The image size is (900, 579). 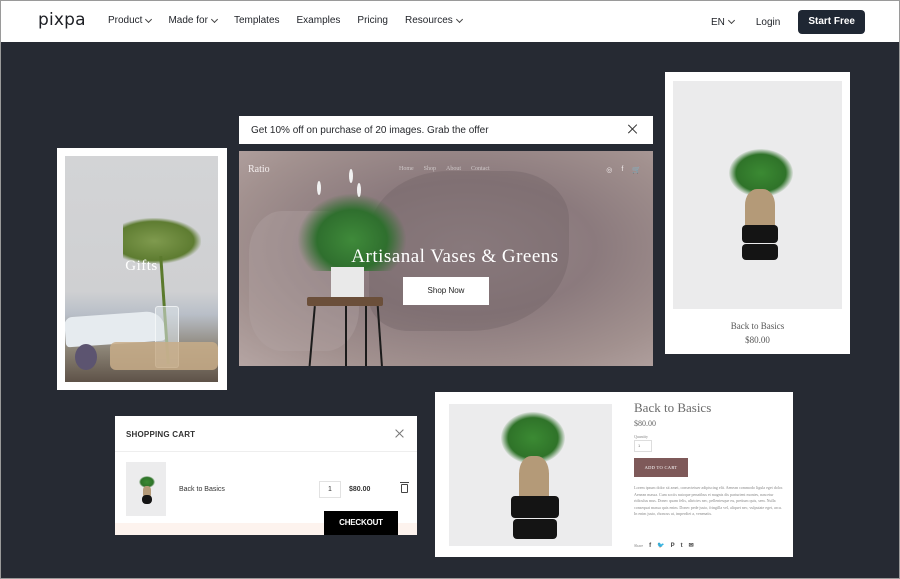 I want to click on cart-item-name: Back to Basics, so click(x=202, y=489).